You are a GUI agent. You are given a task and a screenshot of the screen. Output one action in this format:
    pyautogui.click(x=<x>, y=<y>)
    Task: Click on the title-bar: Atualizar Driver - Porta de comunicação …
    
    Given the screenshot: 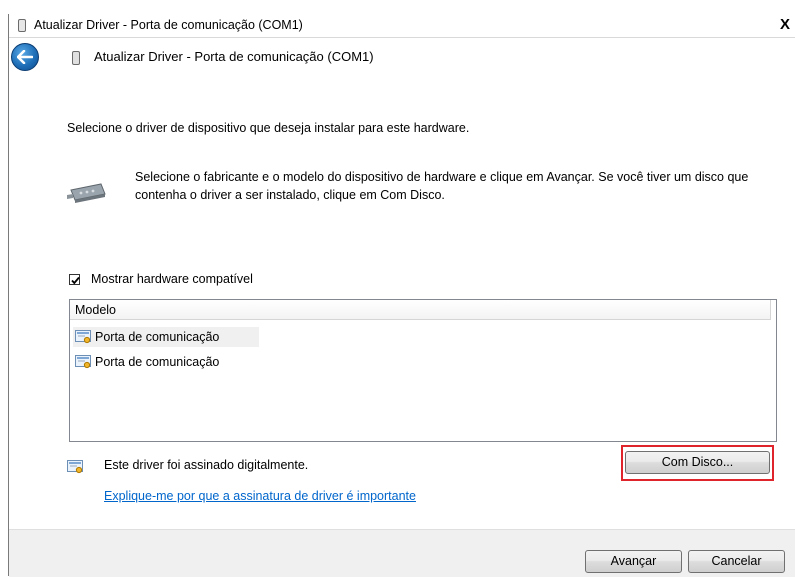 What is the action you would take?
    pyautogui.click(x=402, y=26)
    